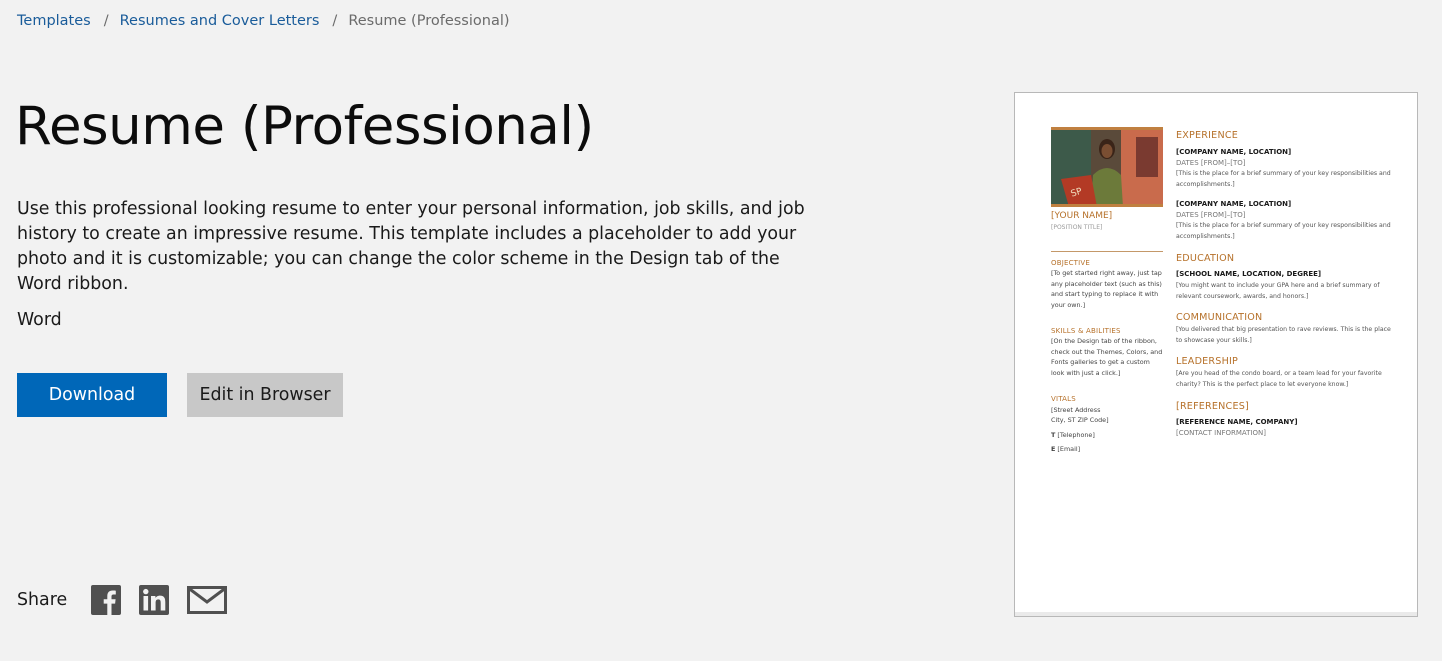 The height and width of the screenshot is (661, 1442). Describe the element at coordinates (1080, 420) in the screenshot. I see `vitals-address-line2: City, ST ZIP Code]` at that location.